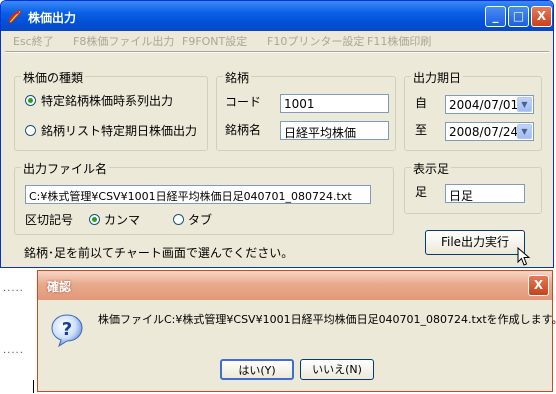  I want to click on run-output-button: File出力実行, so click(475, 242).